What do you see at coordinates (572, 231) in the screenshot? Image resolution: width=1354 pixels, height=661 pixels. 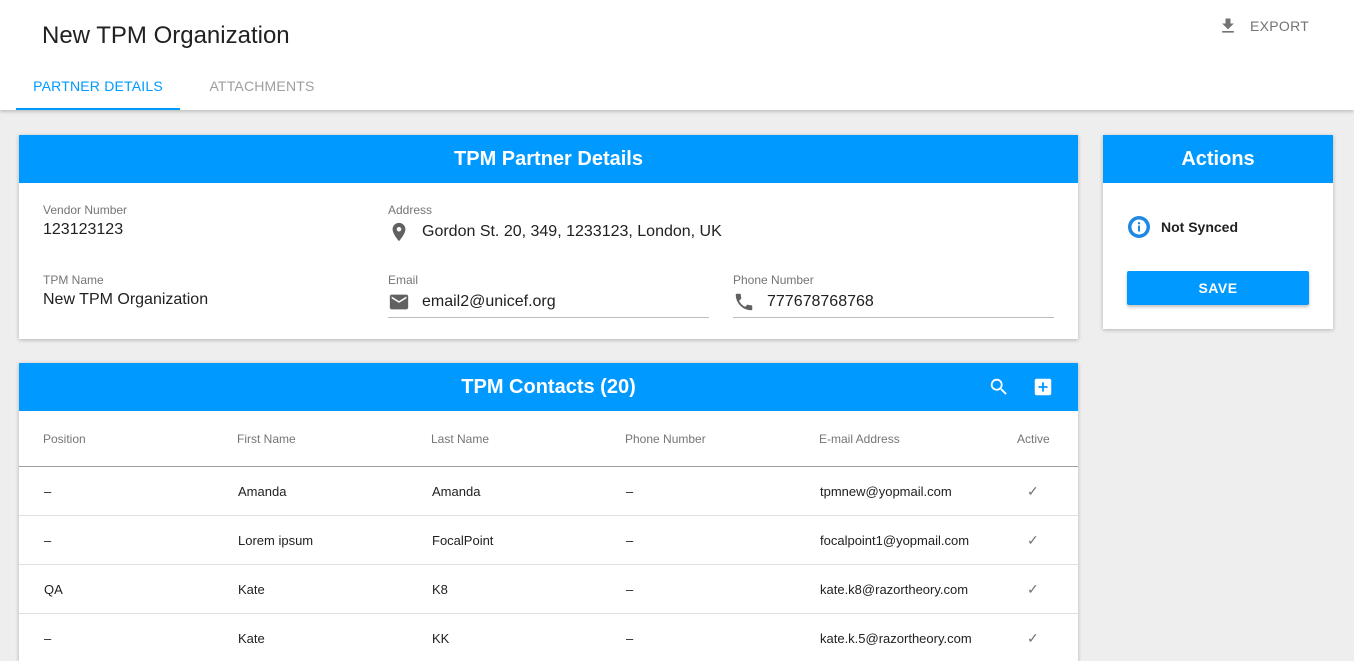 I see `address-value: Gordon St. 20, 349, 1233123, London, UK` at bounding box center [572, 231].